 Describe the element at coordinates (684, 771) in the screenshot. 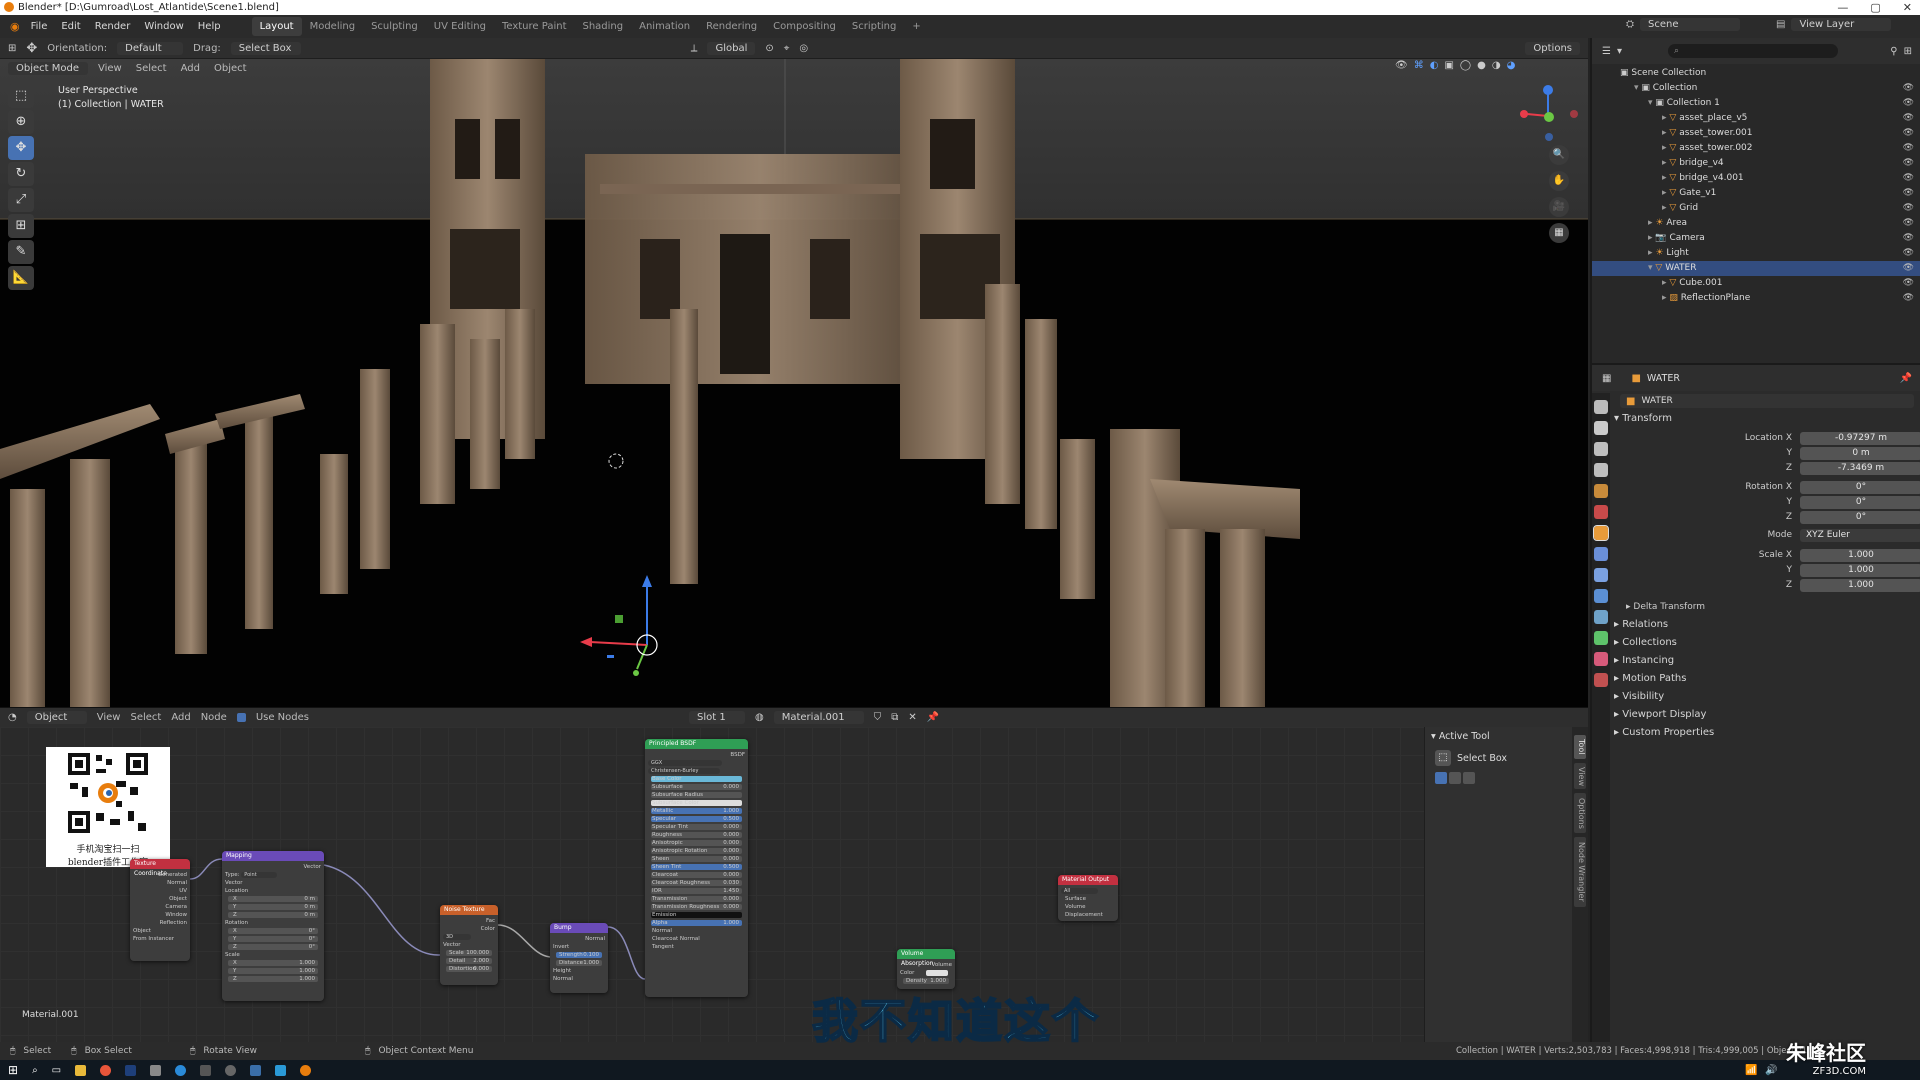

I see `sss-method-dropdown: Christensen-Burley` at that location.